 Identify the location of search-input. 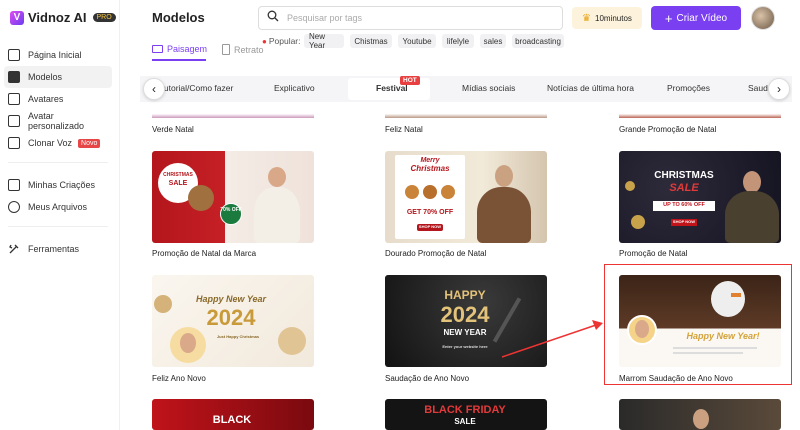
(417, 18).